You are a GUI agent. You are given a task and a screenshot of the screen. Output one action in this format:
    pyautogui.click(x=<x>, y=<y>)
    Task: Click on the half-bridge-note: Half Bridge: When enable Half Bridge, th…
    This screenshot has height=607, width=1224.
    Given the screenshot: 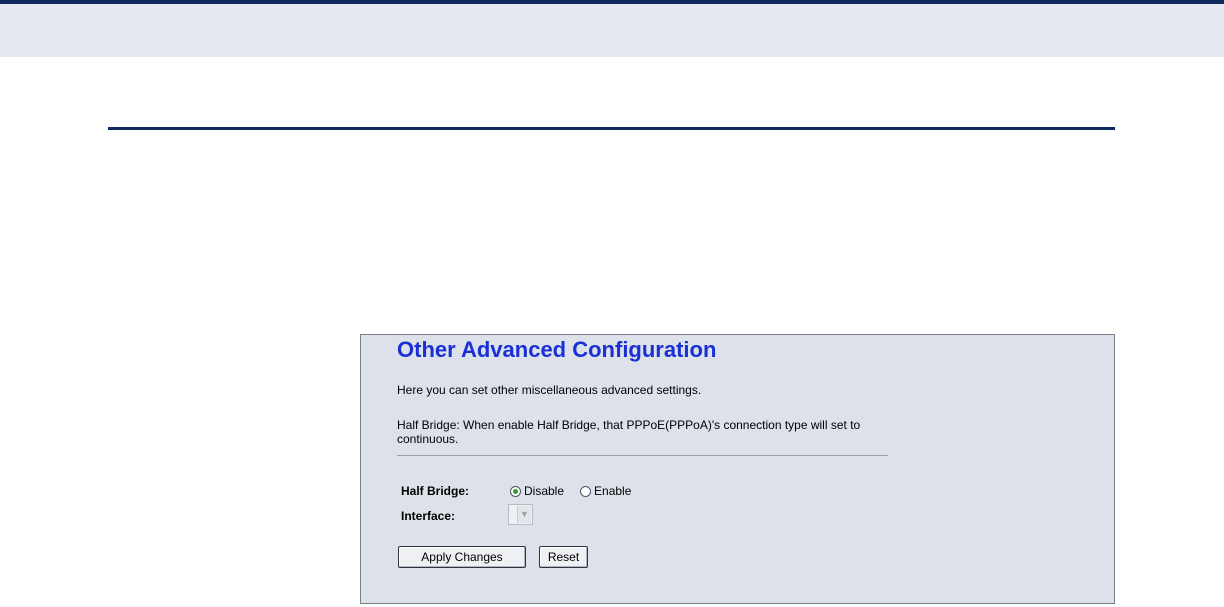 What is the action you would take?
    pyautogui.click(x=629, y=432)
    